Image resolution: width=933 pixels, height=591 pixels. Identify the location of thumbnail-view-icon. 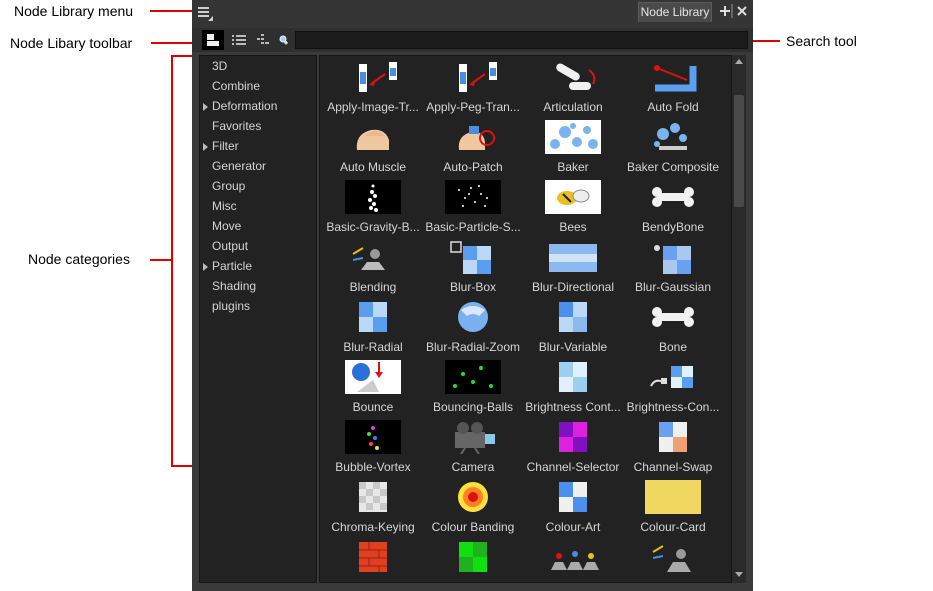
(213, 40).